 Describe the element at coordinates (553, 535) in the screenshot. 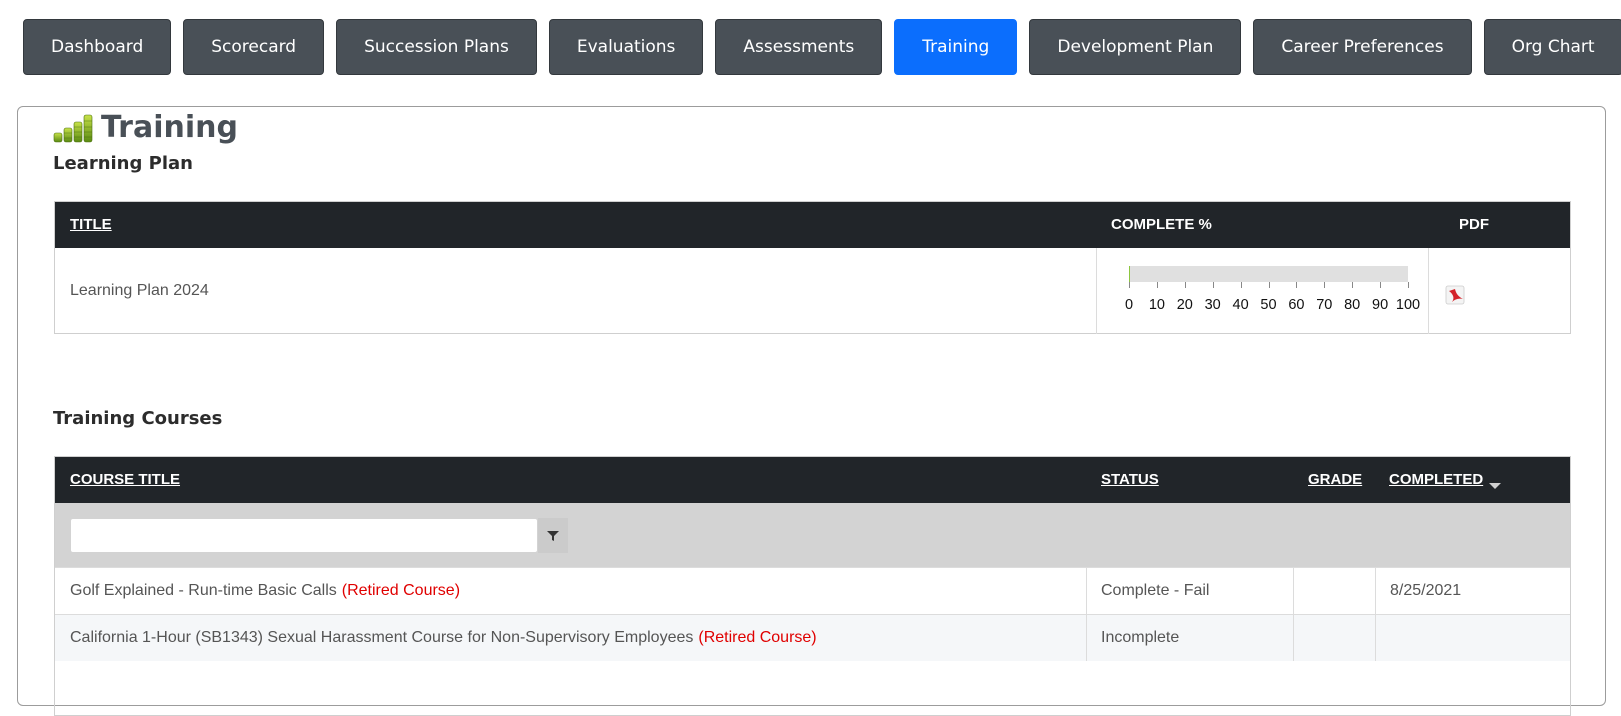

I see `filter-icon` at that location.